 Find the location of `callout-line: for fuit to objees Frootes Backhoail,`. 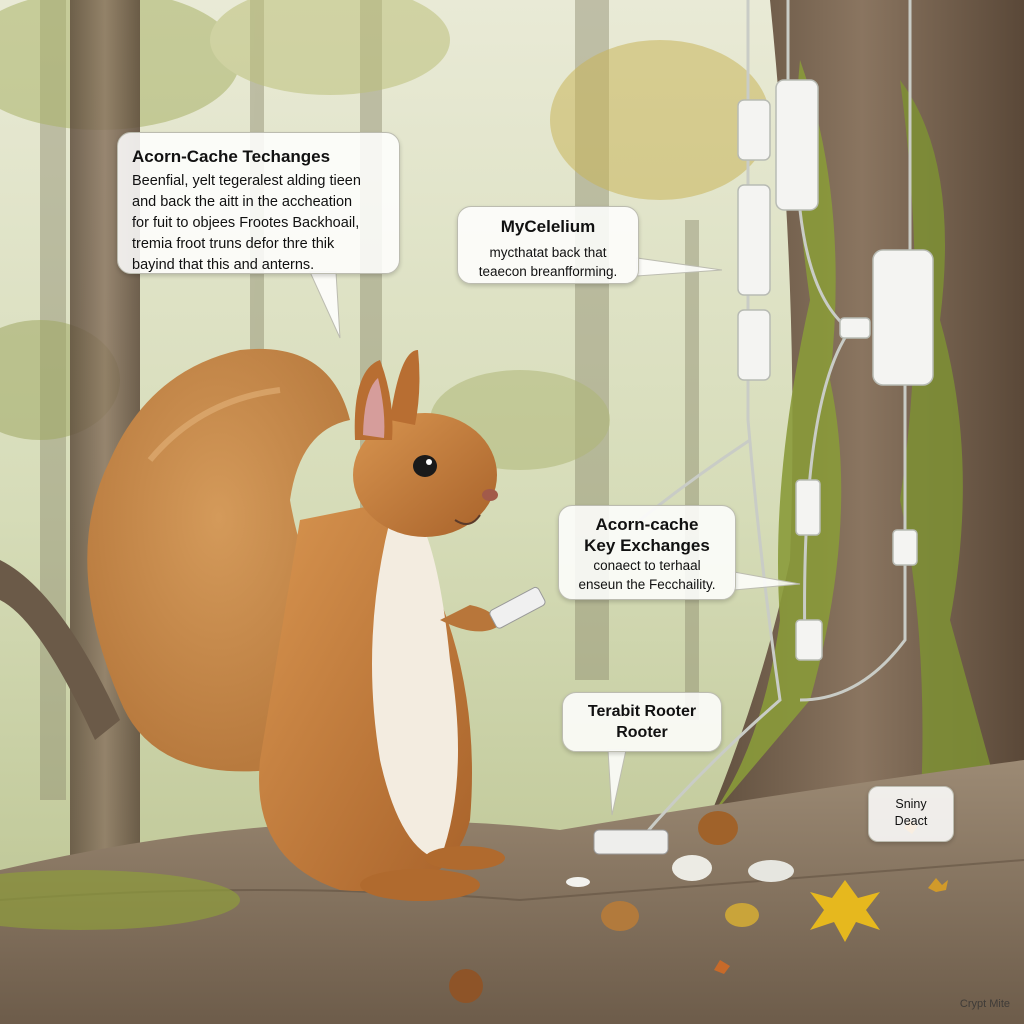

callout-line: for fuit to objees Frootes Backhoail, is located at coordinates (246, 223).